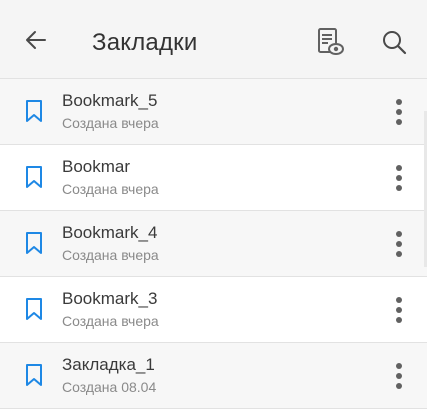  Describe the element at coordinates (96, 166) in the screenshot. I see `bookmark-title: Bookmar` at that location.